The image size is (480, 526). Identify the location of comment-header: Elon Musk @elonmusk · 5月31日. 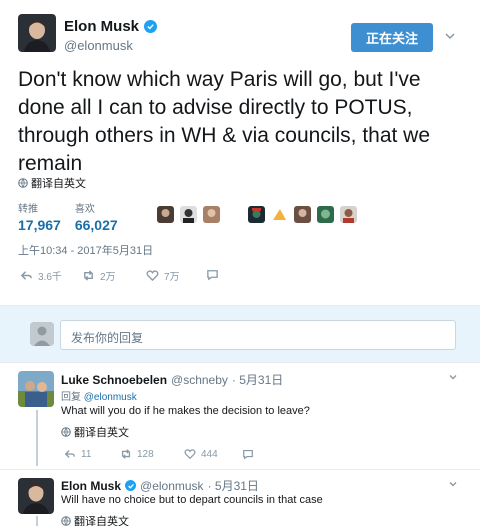
(160, 485).